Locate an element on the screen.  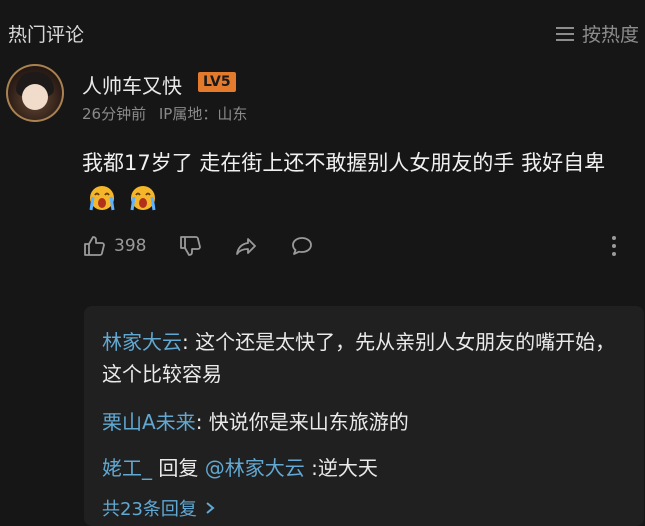
reply-item: 姥工_ 回复 @林家大云 :逆大天 is located at coordinates (362, 468).